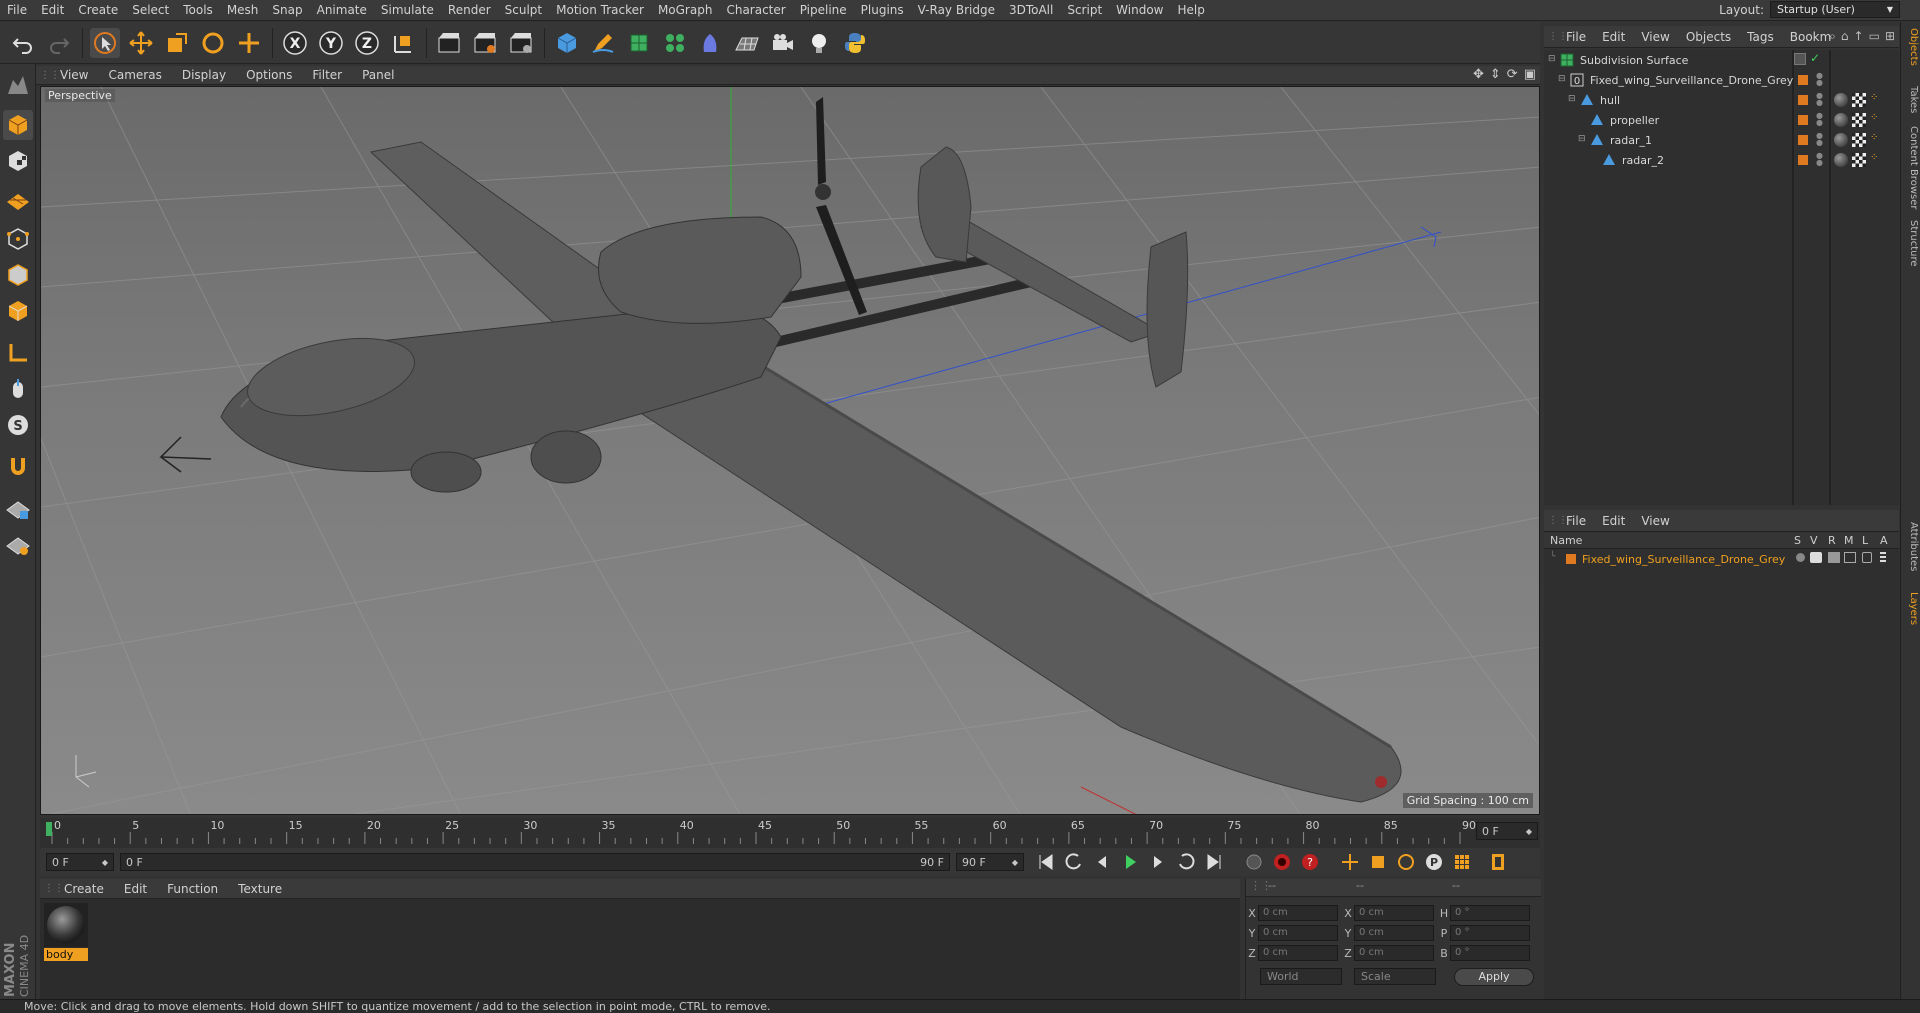  I want to click on key-parameter-icon: P, so click(1434, 862).